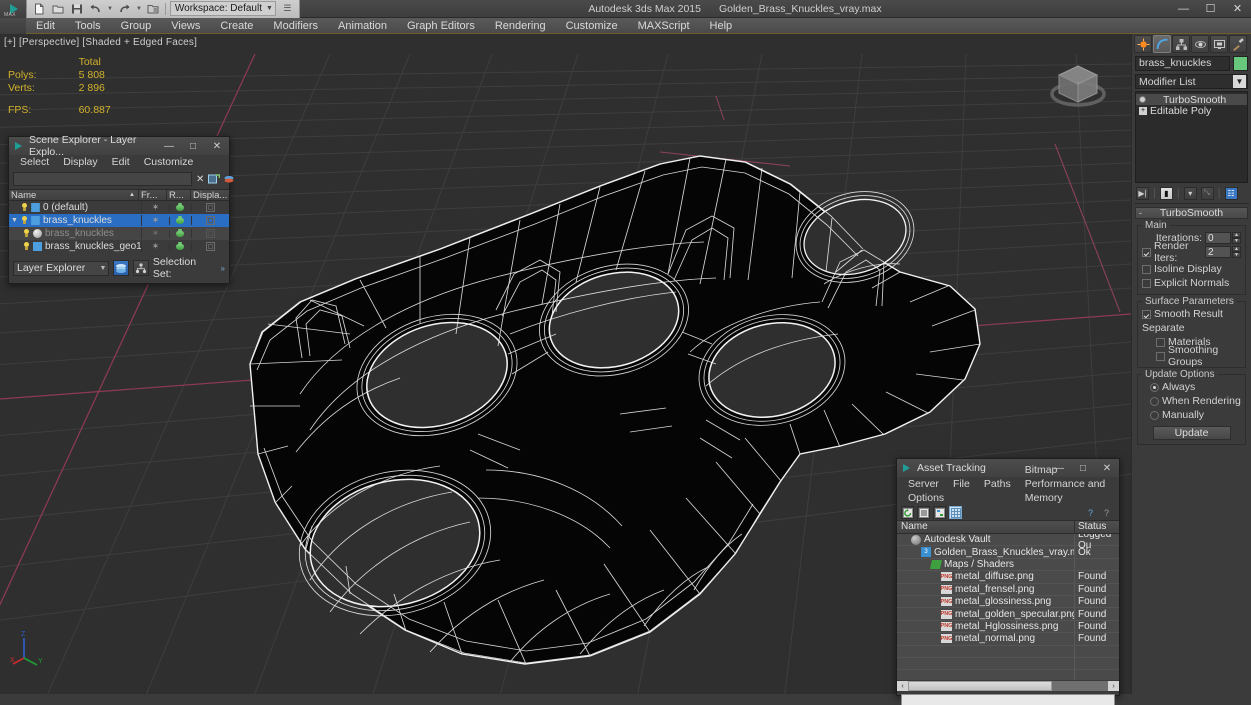 The height and width of the screenshot is (705, 1251). I want to click on scene-explorer-search-input, so click(102, 179).